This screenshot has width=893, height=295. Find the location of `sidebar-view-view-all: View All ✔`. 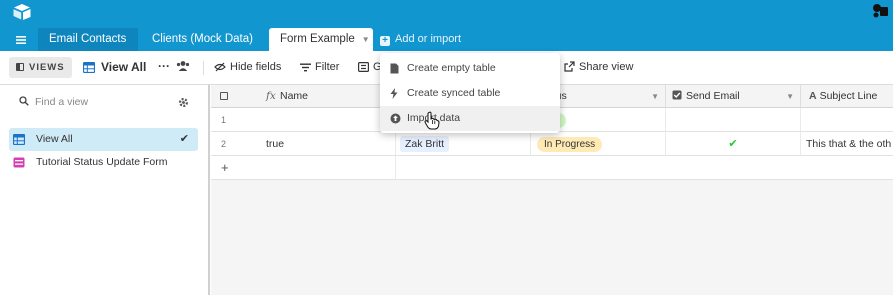

sidebar-view-view-all: View All ✔ is located at coordinates (103, 139).